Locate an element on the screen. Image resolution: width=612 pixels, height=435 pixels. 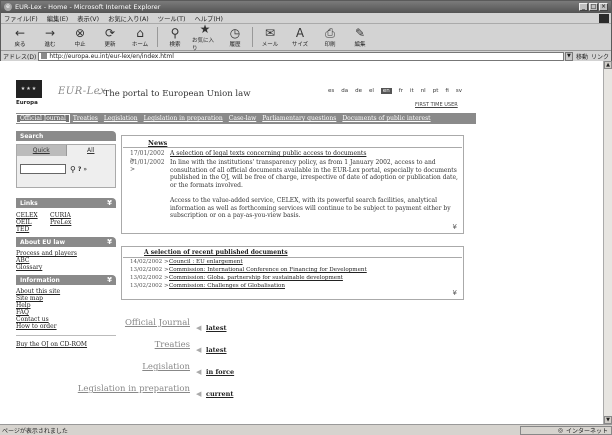
links-heading: Links ¥ is located at coordinates (66, 203).